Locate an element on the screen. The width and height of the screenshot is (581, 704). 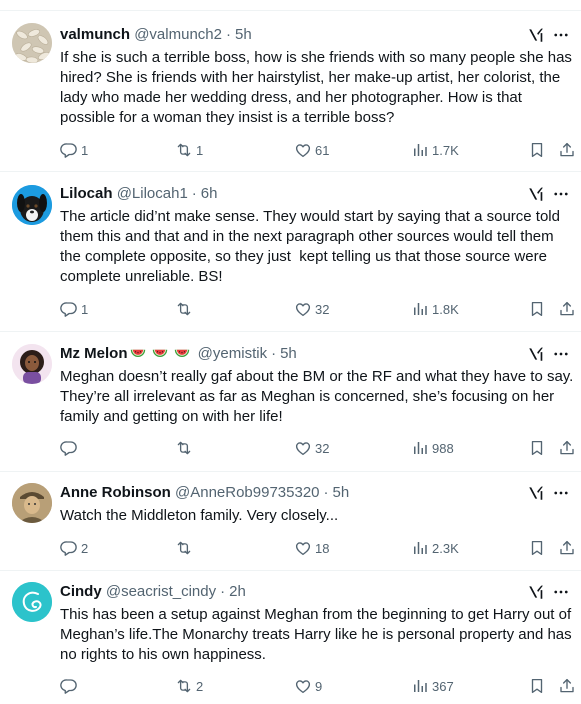
user-handle: @seacrist_cindy is located at coordinates (161, 591).